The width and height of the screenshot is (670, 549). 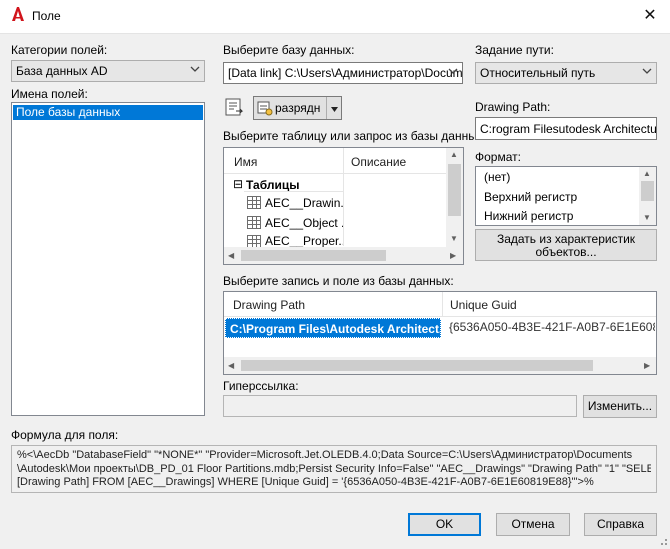 I want to click on record-grid-hscroll: ◀ ▶, so click(x=440, y=365).